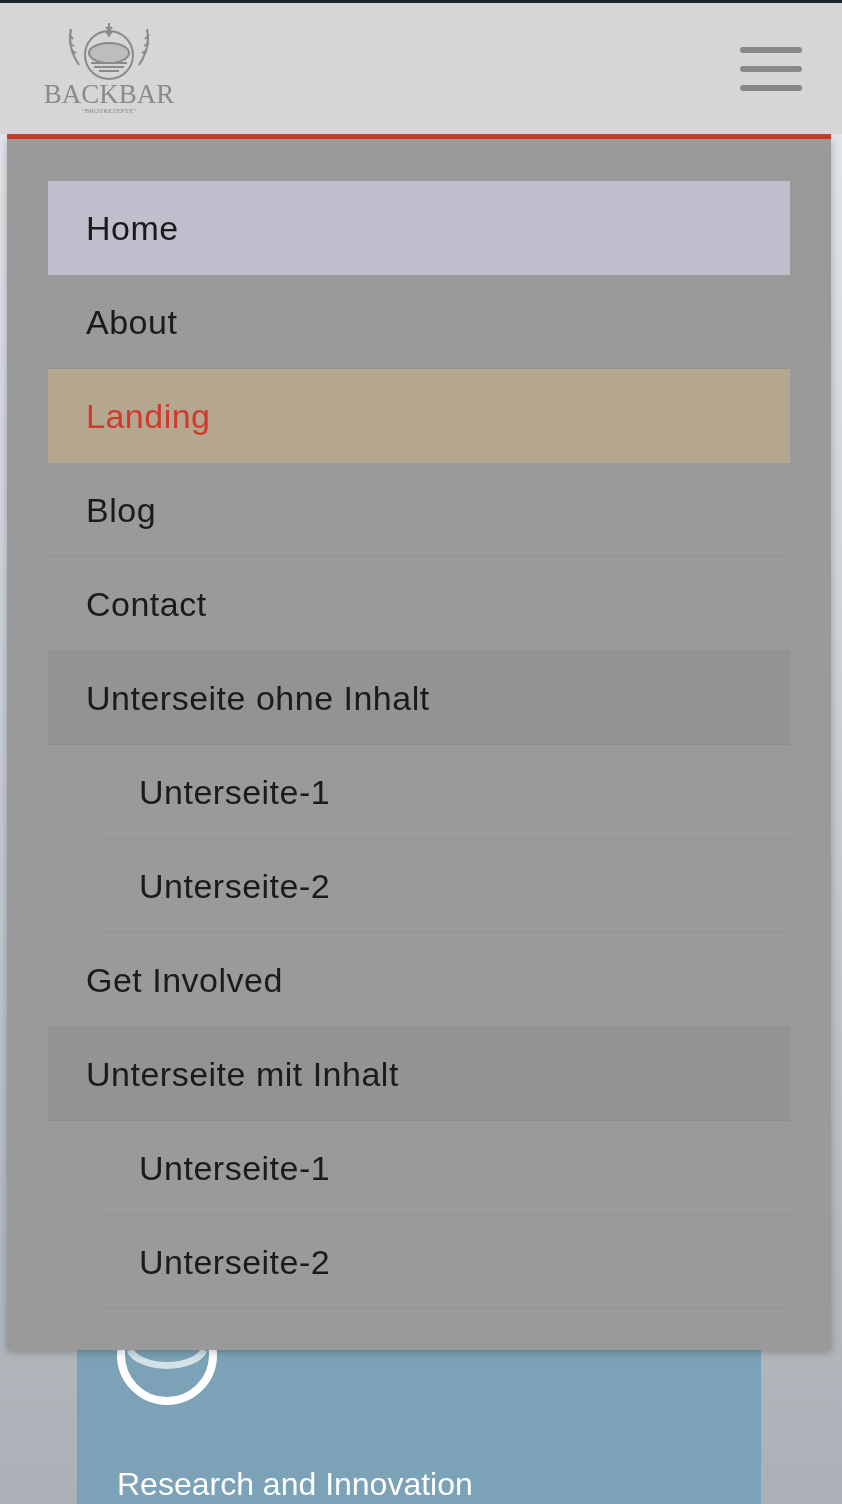 The height and width of the screenshot is (1504, 842). Describe the element at coordinates (109, 94) in the screenshot. I see `logo-name: BACKBAR` at that location.